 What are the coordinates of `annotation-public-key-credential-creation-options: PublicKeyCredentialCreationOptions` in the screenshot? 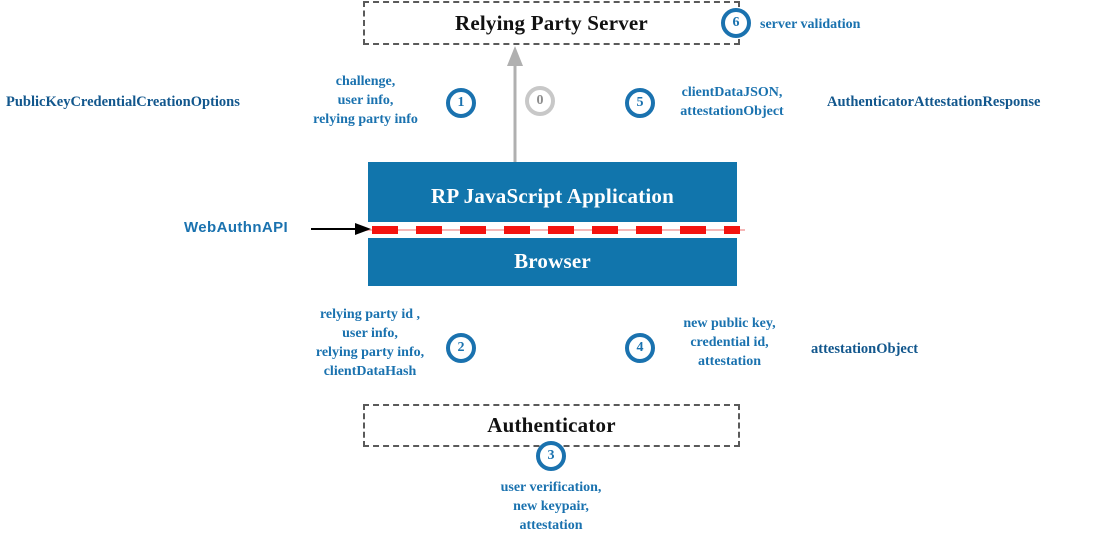 It's located at (123, 102).